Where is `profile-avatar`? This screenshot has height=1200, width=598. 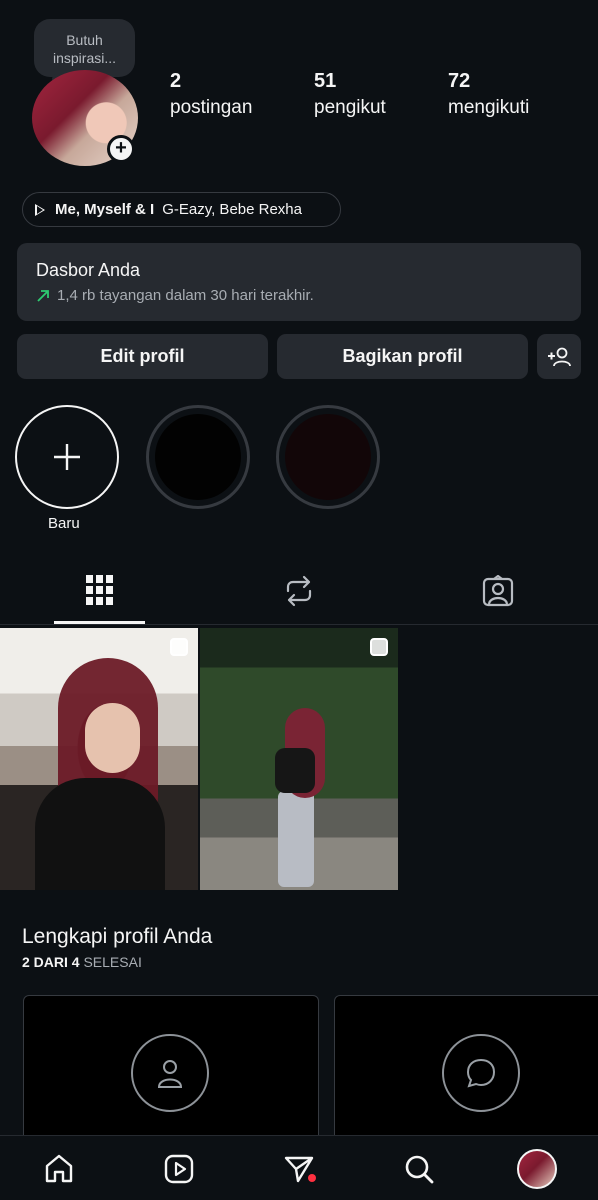
profile-avatar is located at coordinates (537, 1169).